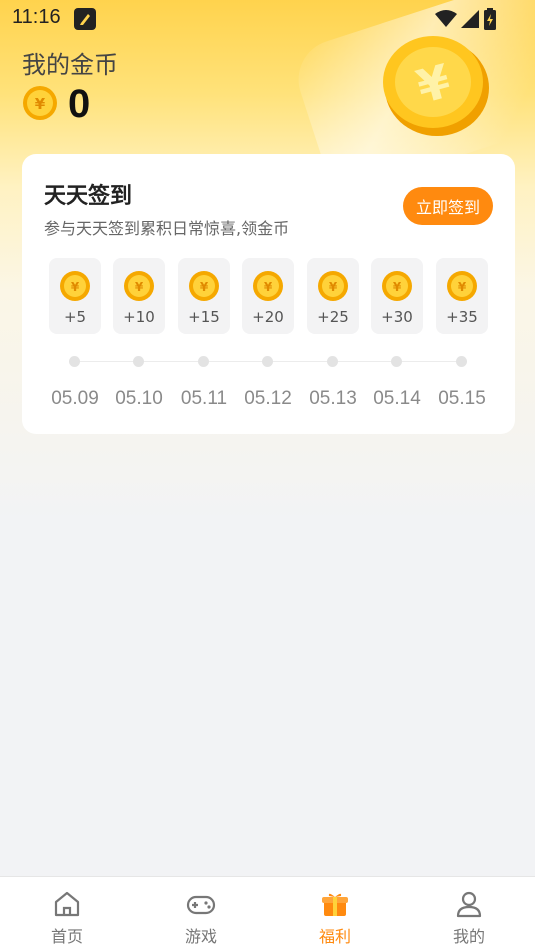 The height and width of the screenshot is (952, 535). I want to click on bottom-tab-bar: 首页 游戏 福利 我的, so click(267, 914).